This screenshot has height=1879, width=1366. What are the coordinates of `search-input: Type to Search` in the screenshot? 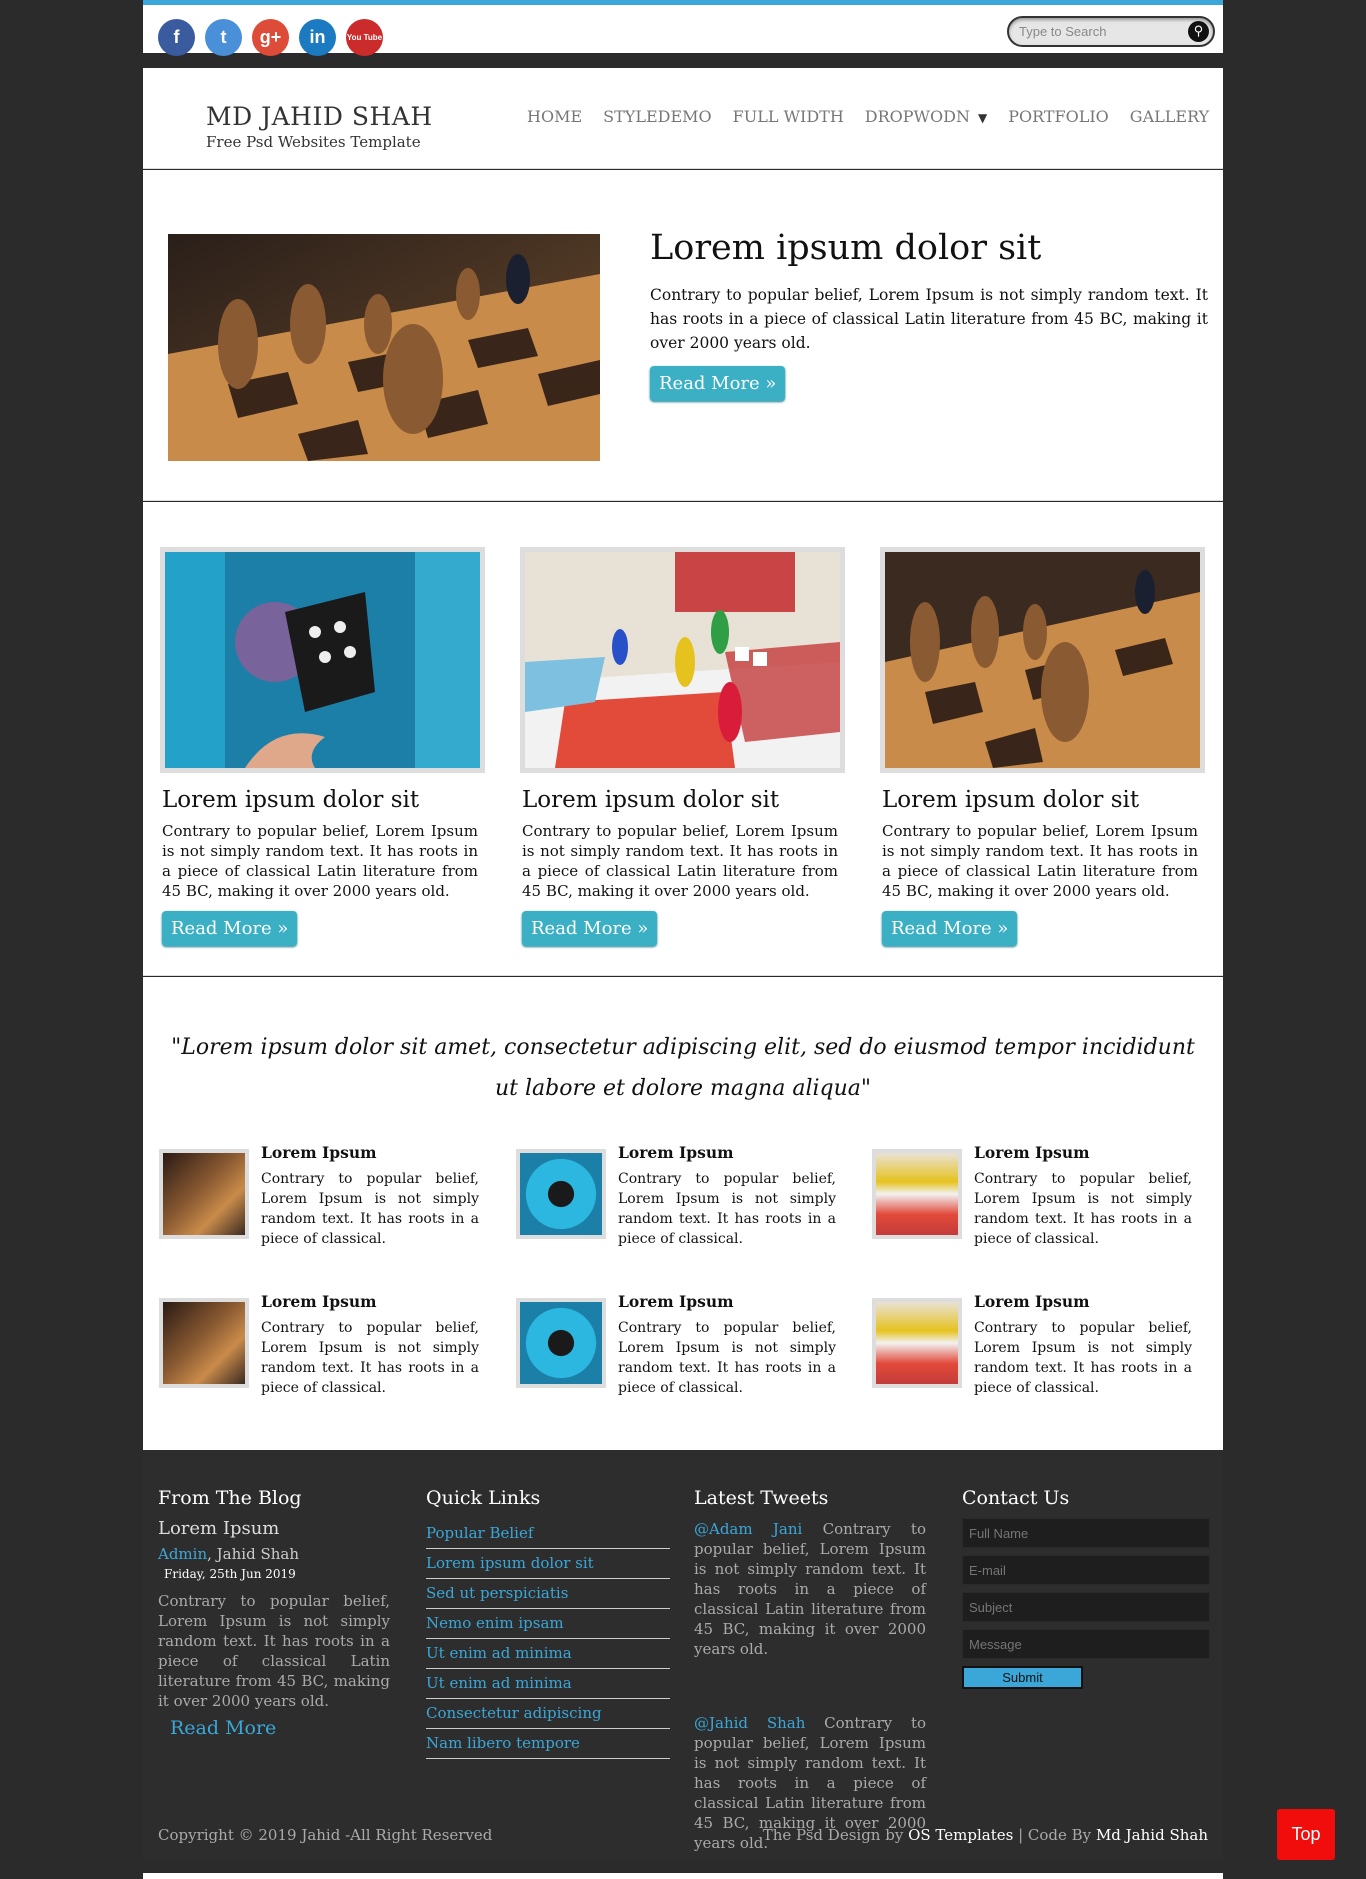 It's located at (1062, 31).